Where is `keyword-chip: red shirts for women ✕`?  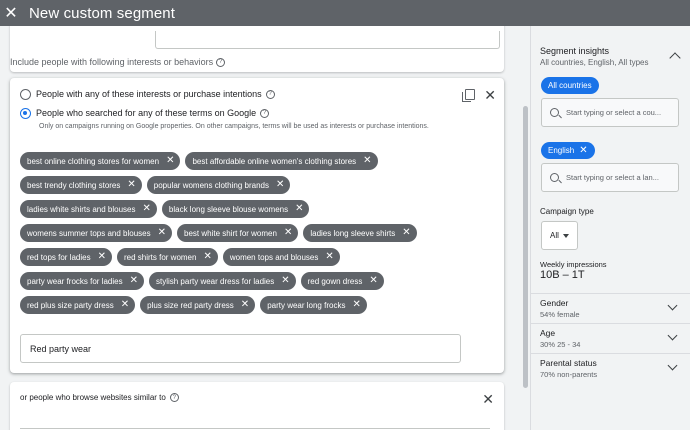
keyword-chip: red shirts for women ✕ is located at coordinates (167, 257).